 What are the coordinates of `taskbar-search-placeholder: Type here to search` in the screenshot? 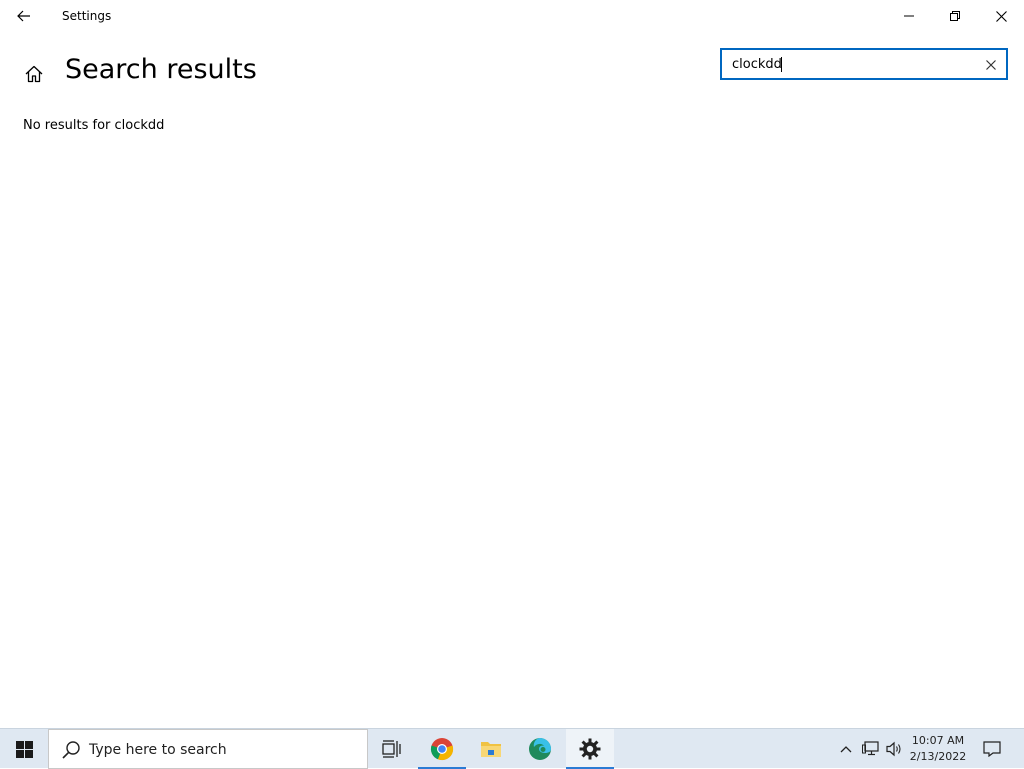 It's located at (158, 750).